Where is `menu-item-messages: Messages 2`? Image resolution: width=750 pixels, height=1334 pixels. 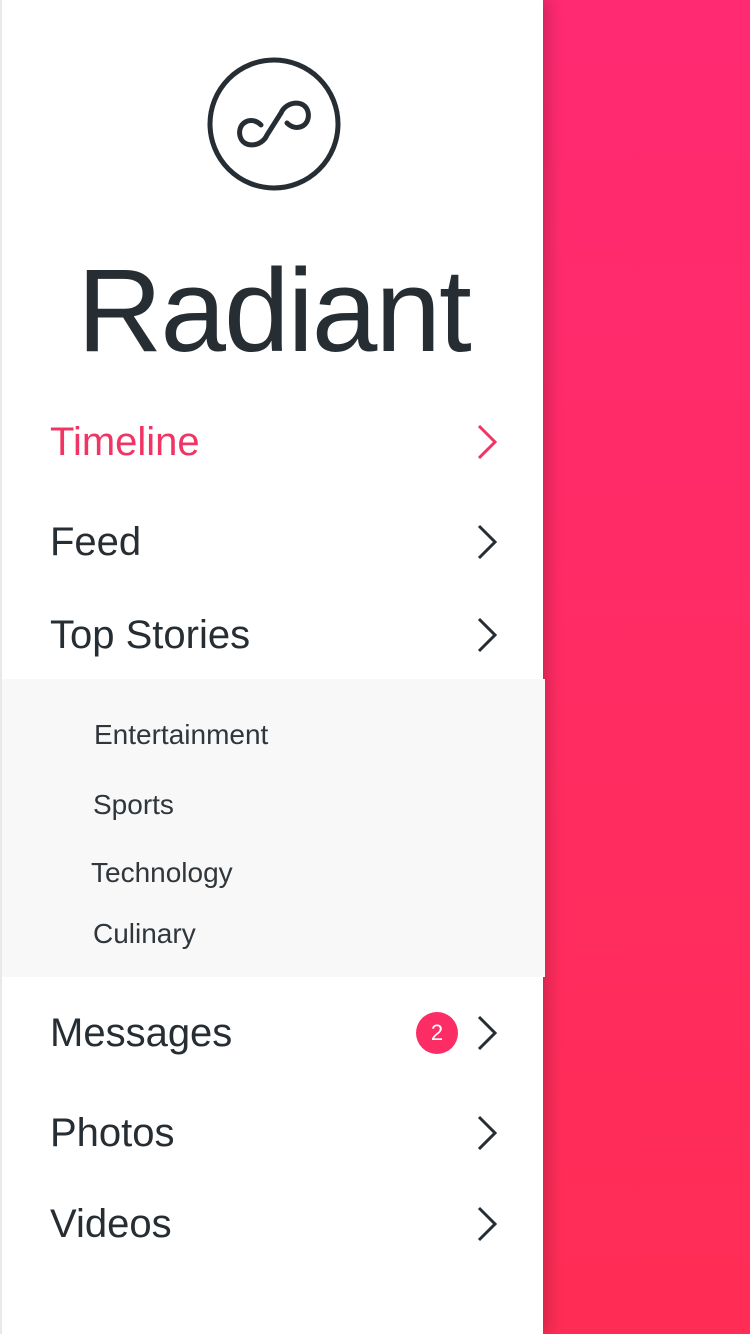
menu-item-messages: Messages 2 is located at coordinates (273, 1033).